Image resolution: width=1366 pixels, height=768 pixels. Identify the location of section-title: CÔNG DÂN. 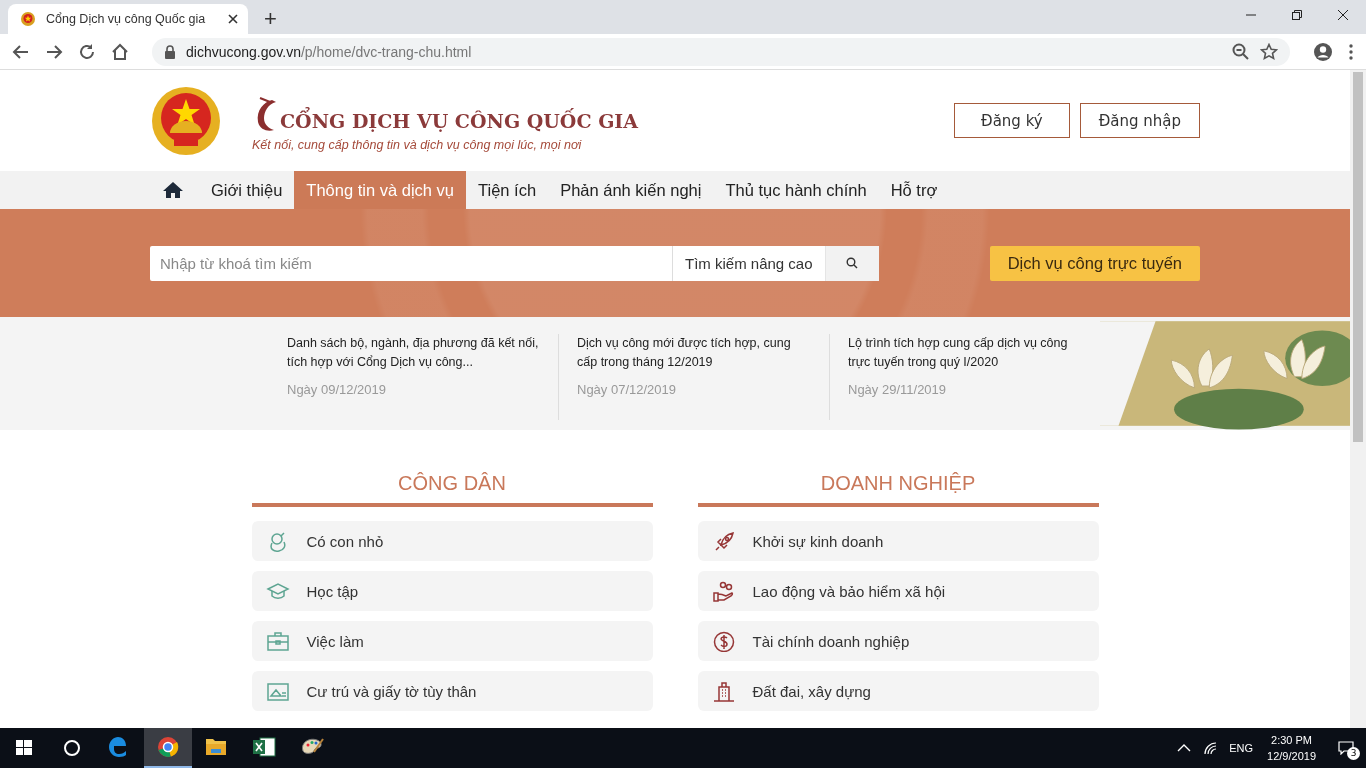
(452, 489).